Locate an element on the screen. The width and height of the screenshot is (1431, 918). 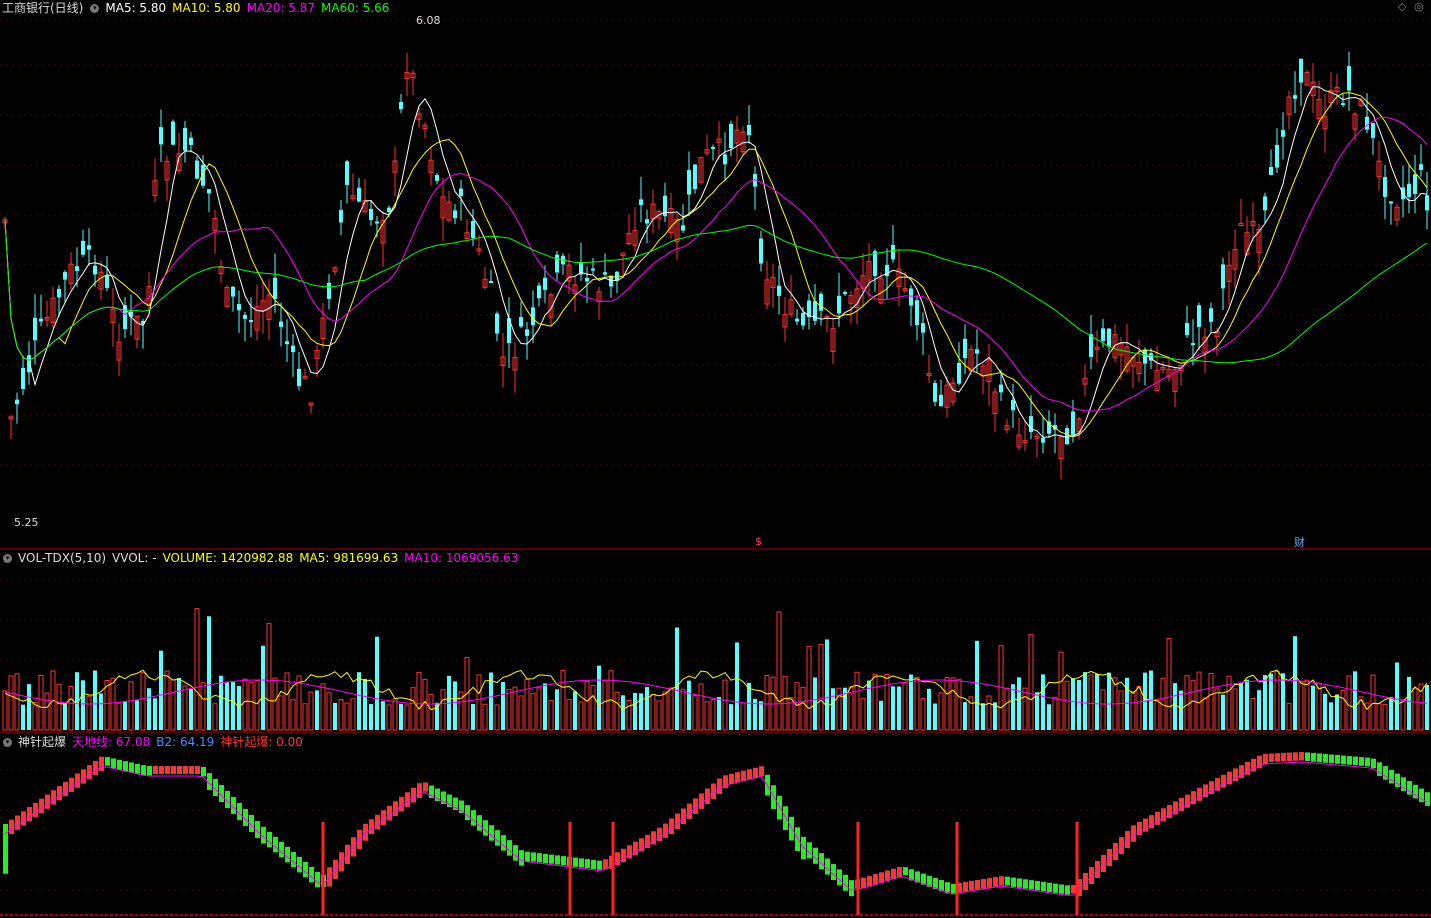
panel-settings-icon: ▾ is located at coordinates (95, 8).